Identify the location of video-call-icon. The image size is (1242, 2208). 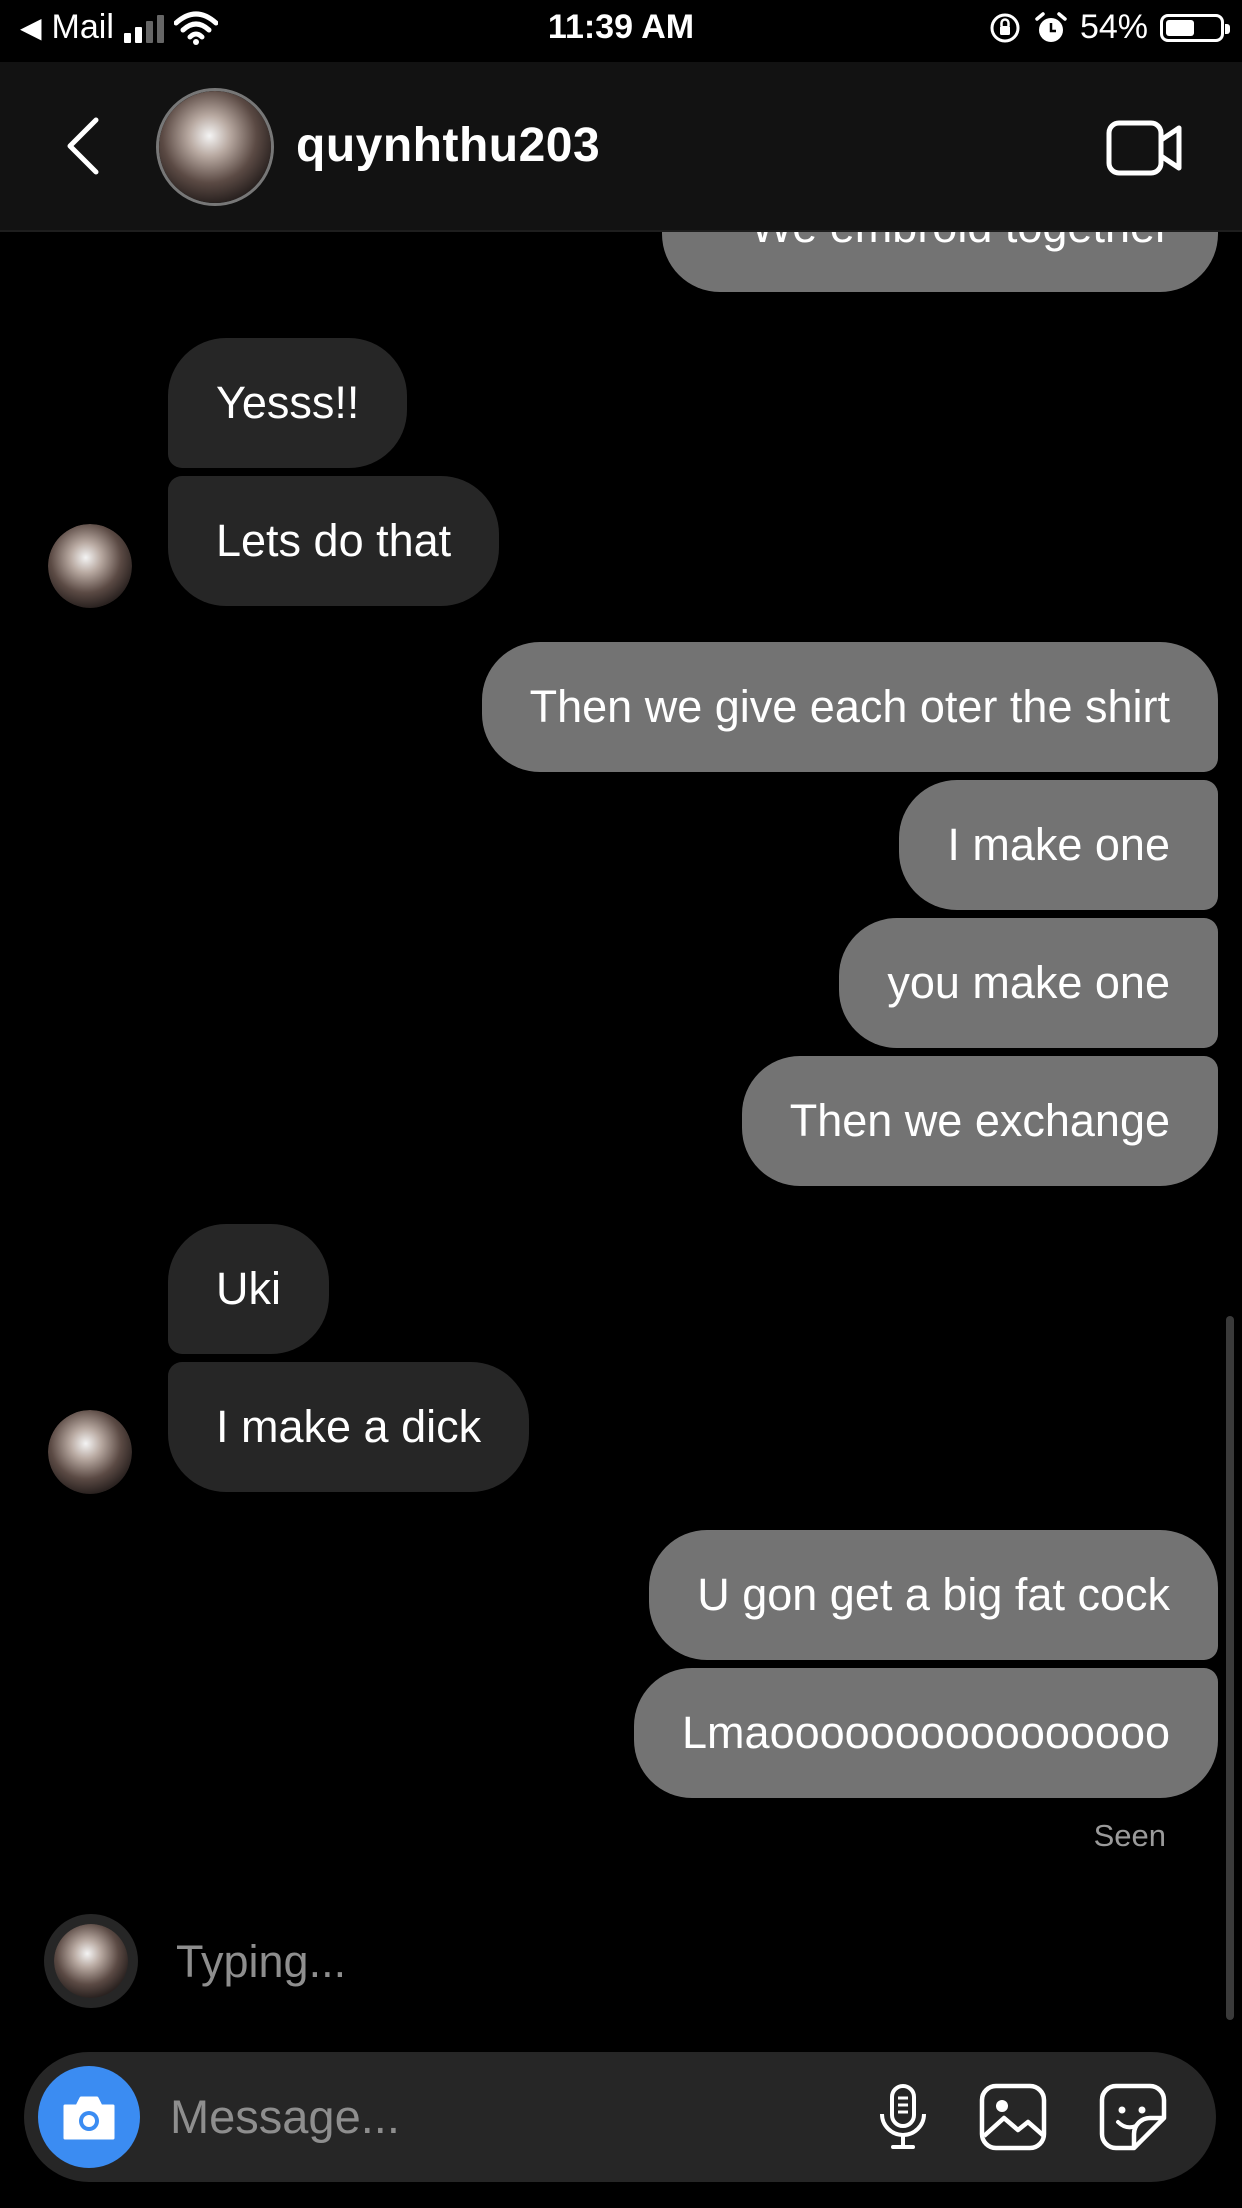
(1144, 148).